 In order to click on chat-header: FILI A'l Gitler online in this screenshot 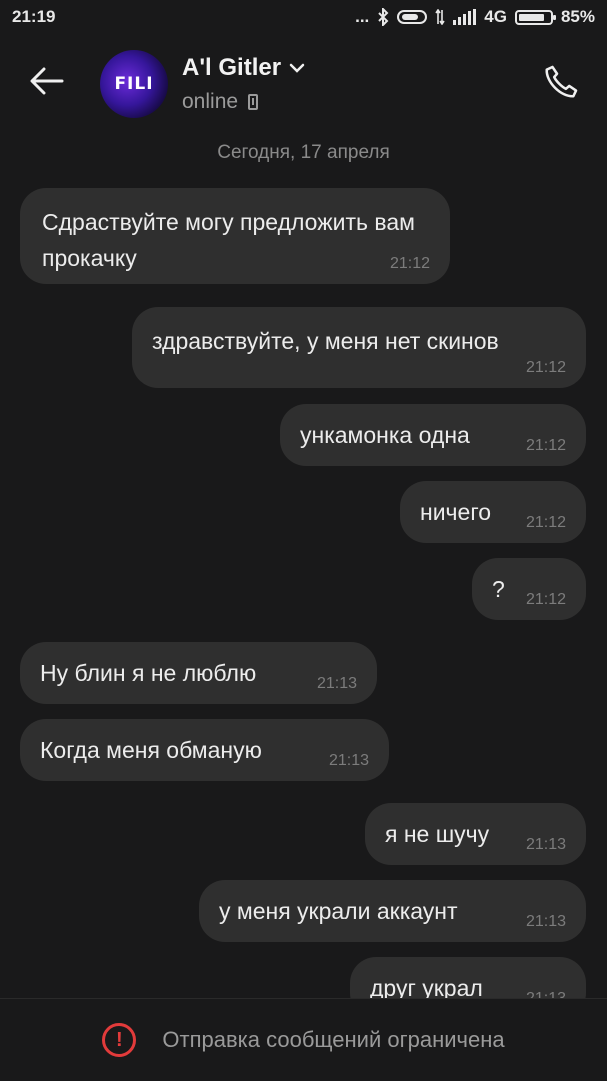, I will do `click(303, 84)`.